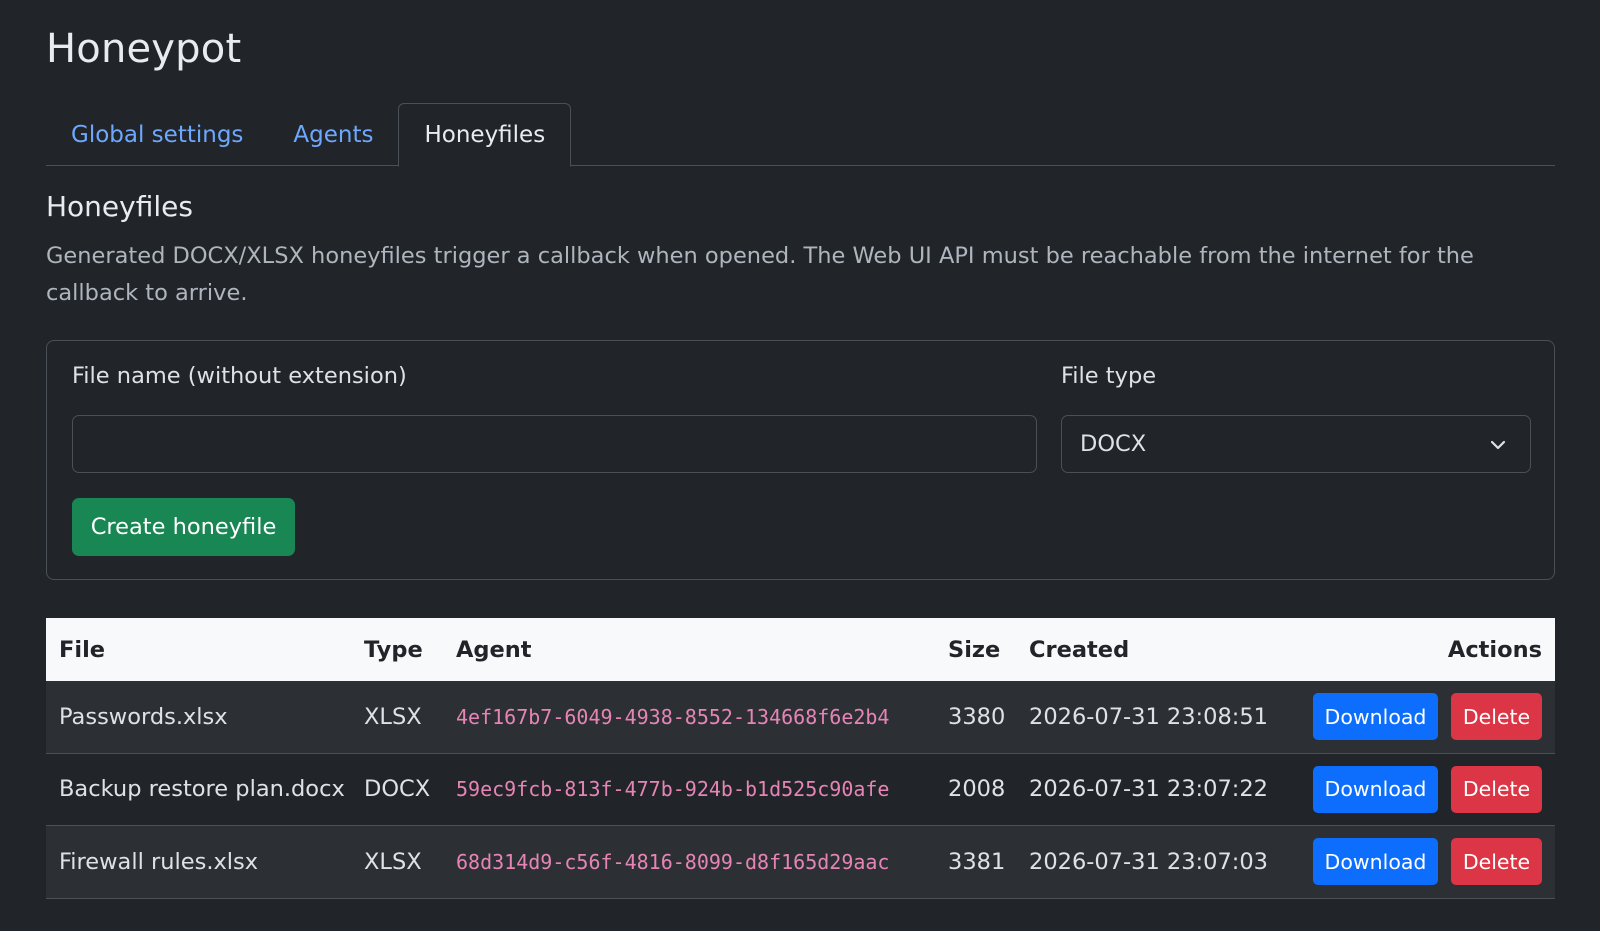 The height and width of the screenshot is (931, 1600). What do you see at coordinates (159, 861) in the screenshot?
I see `cell-file: Firewall rules.xlsx` at bounding box center [159, 861].